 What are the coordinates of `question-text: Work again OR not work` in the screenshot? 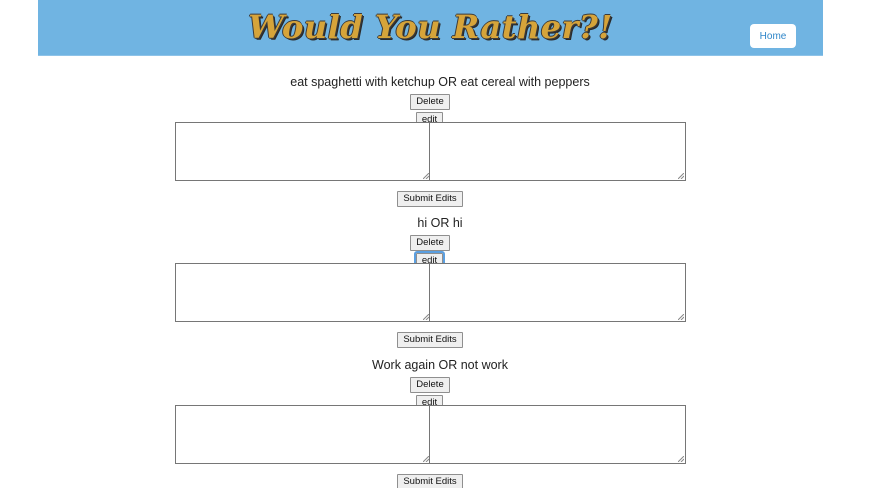 It's located at (440, 365).